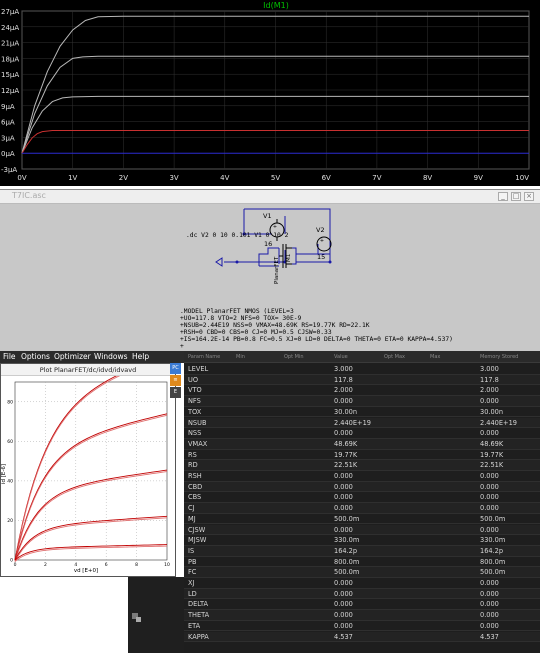 The width and height of the screenshot is (540, 653). What do you see at coordinates (191, 550) in the screenshot?
I see `param-name-cell: IS` at bounding box center [191, 550].